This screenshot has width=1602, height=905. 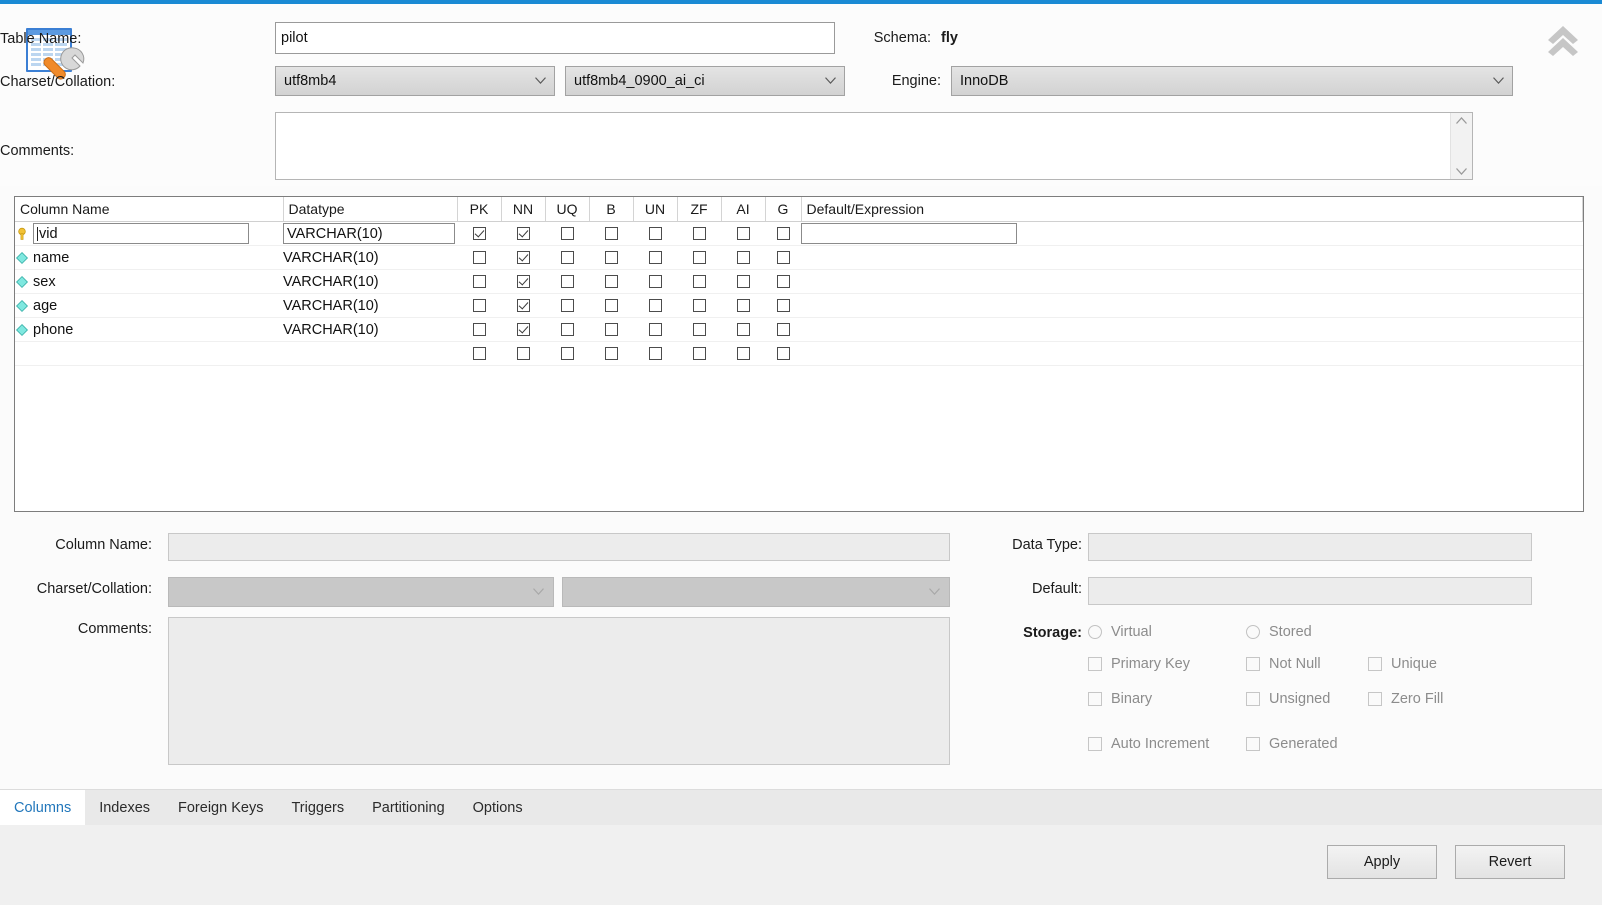 I want to click on table-row, so click(x=799, y=353).